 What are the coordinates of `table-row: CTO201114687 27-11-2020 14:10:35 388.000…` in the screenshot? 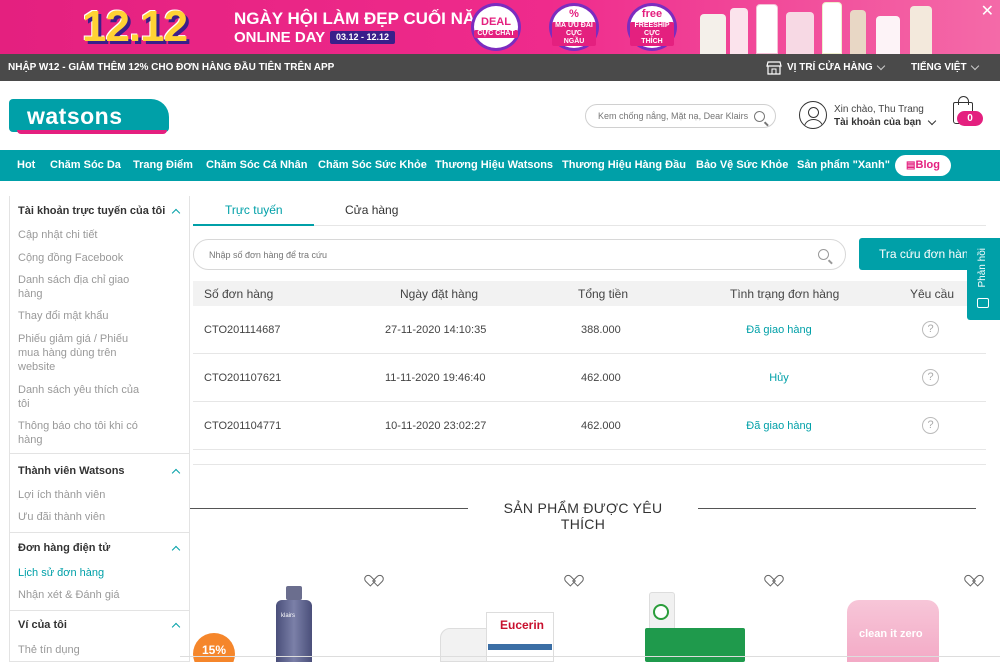 It's located at (589, 330).